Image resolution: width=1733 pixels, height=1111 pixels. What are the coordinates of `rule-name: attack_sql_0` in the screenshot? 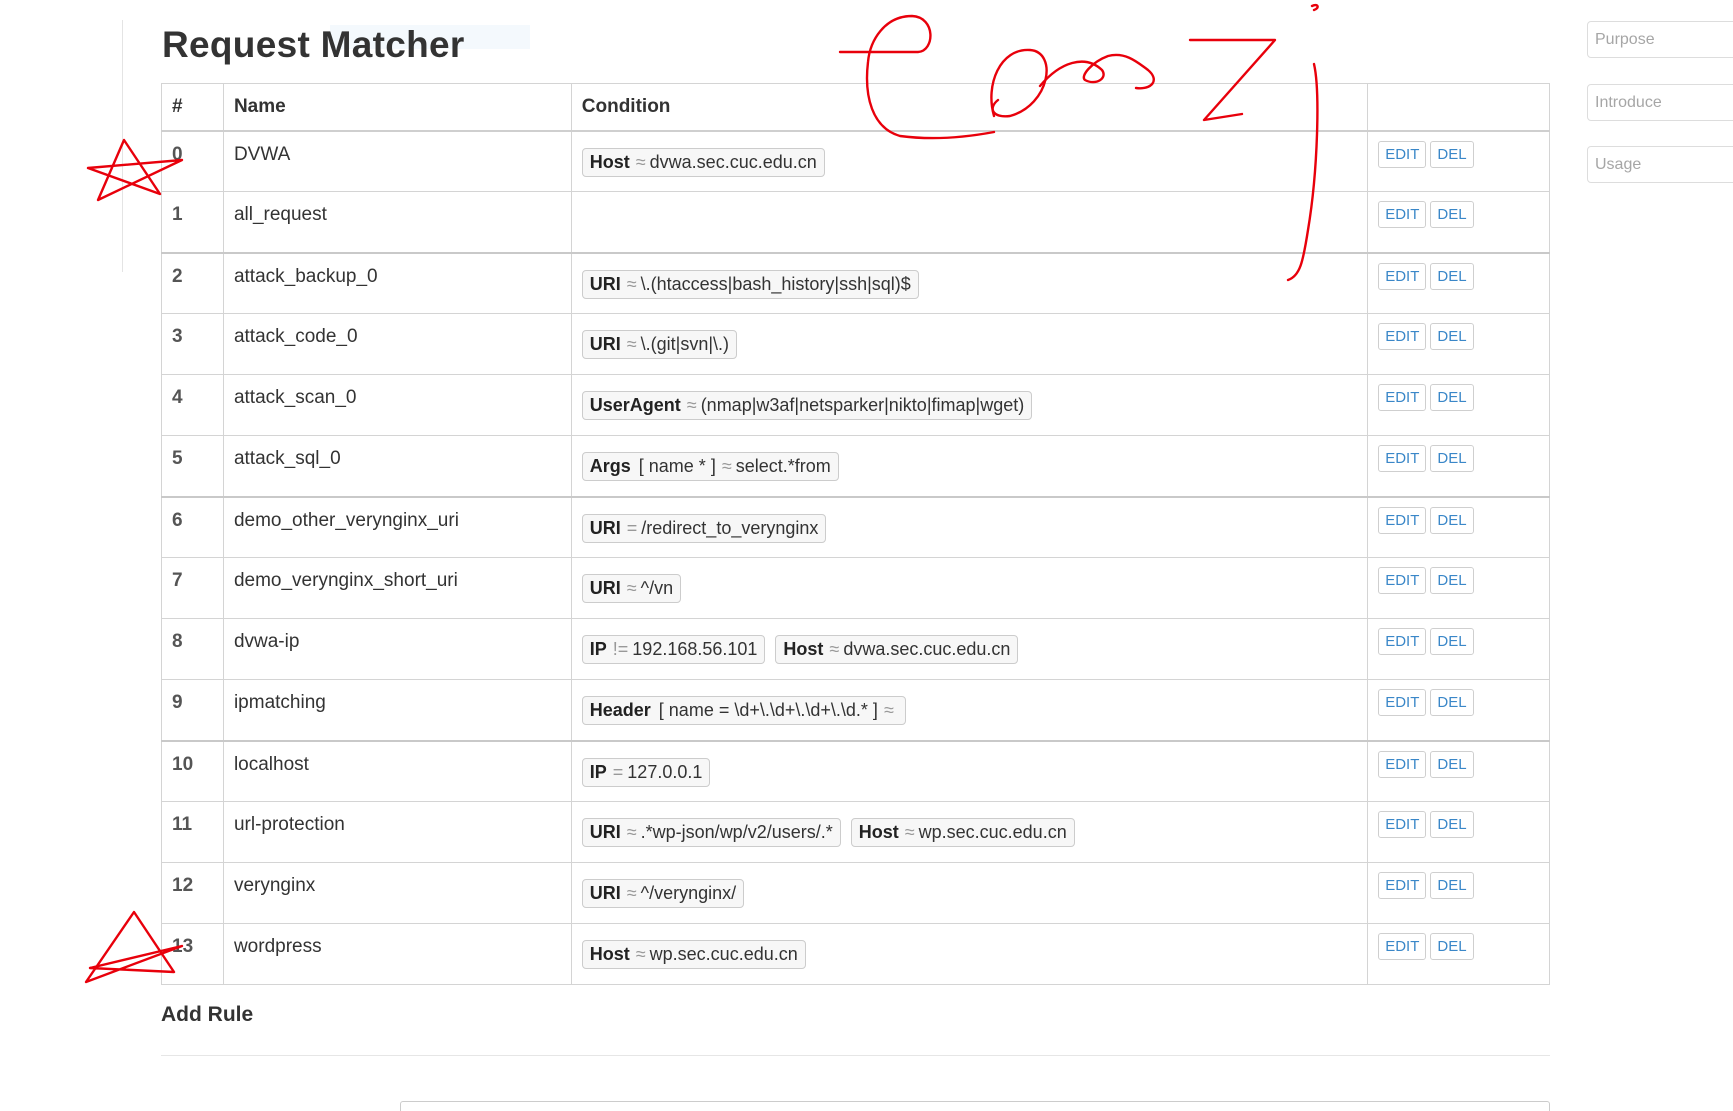 It's located at (397, 466).